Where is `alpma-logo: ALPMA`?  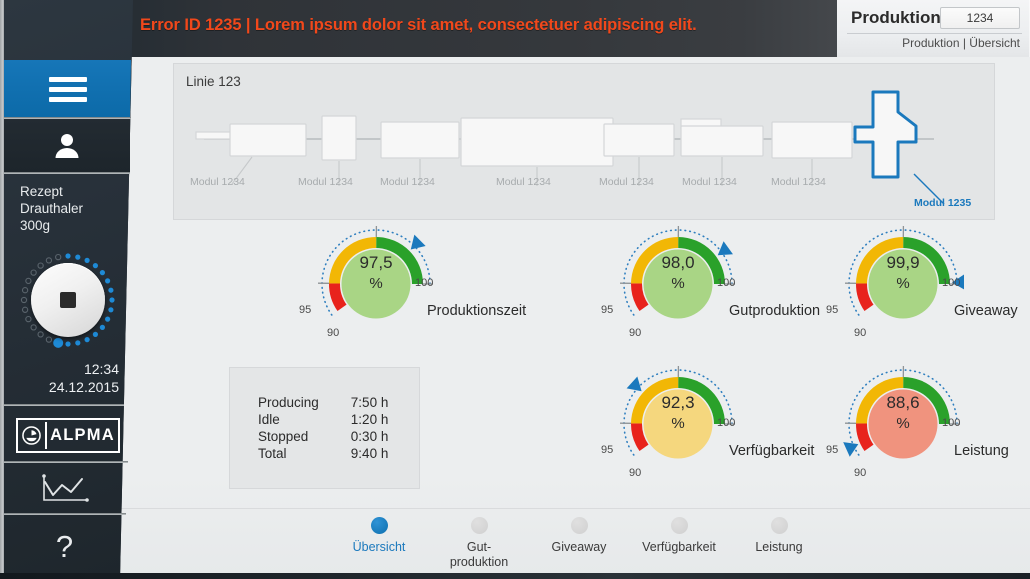 alpma-logo: ALPMA is located at coordinates (68, 435).